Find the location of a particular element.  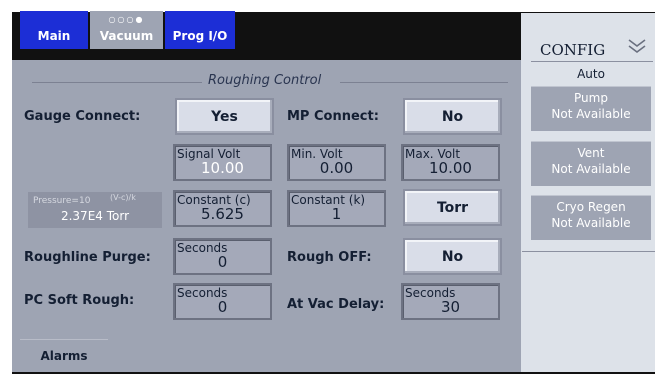

max-volt-field: Max. Volt 10.00 is located at coordinates (450, 162).